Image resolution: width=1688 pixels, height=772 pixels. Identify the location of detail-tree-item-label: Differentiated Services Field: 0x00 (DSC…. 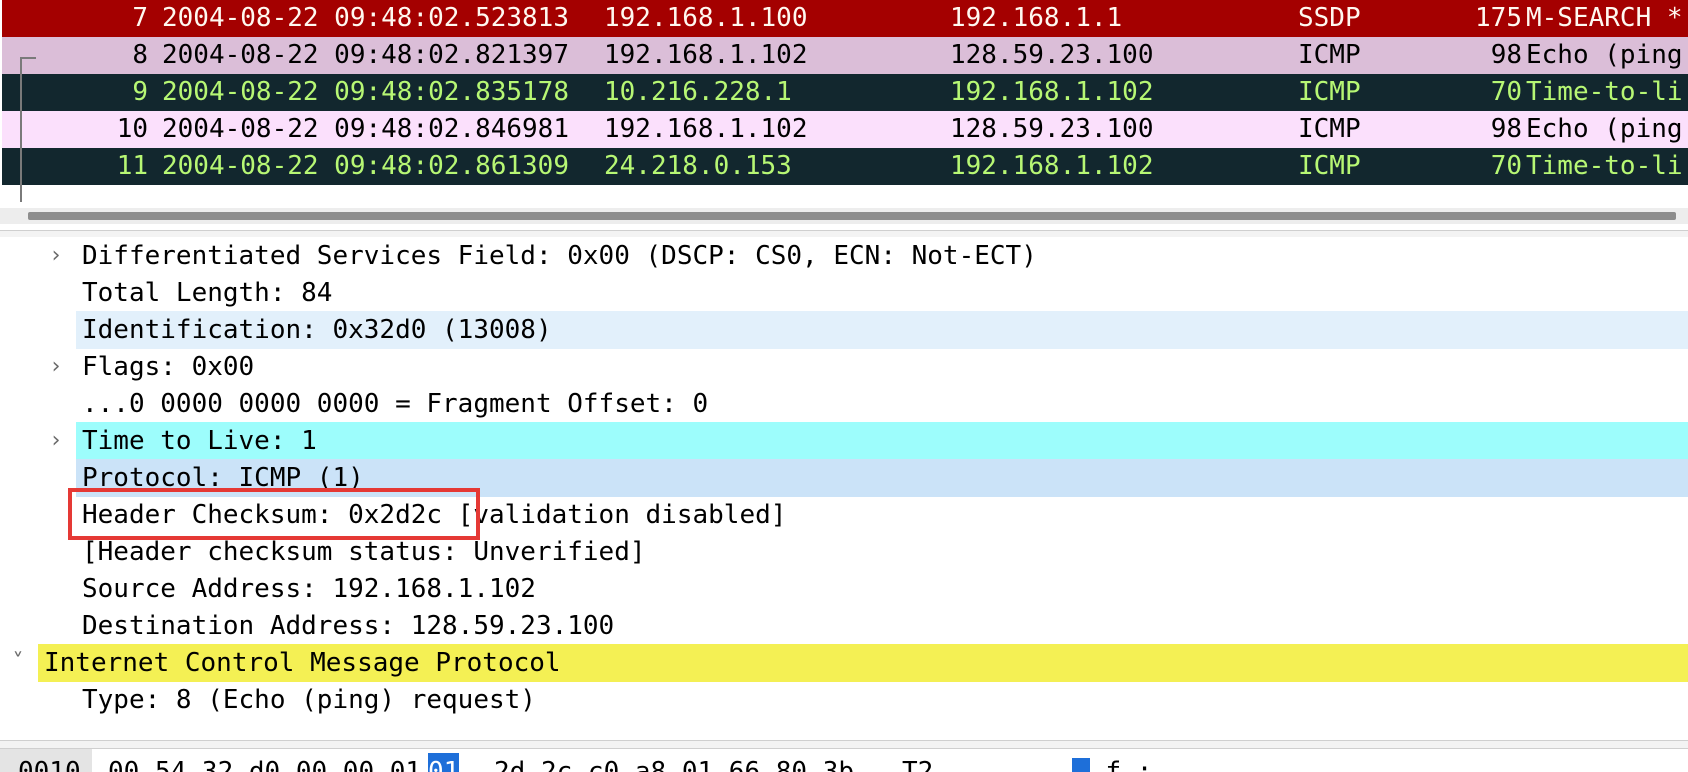
(559, 256).